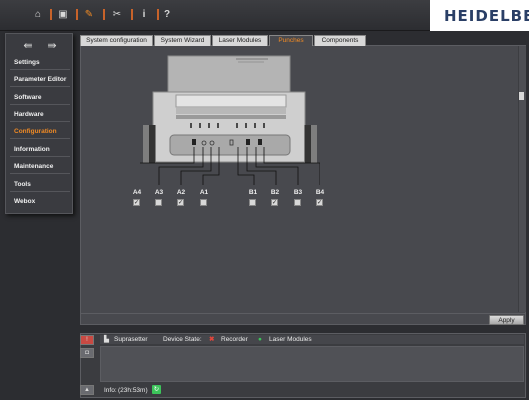 The height and width of the screenshot is (400, 529). I want to click on punch-checkbox-b3, so click(297, 202).